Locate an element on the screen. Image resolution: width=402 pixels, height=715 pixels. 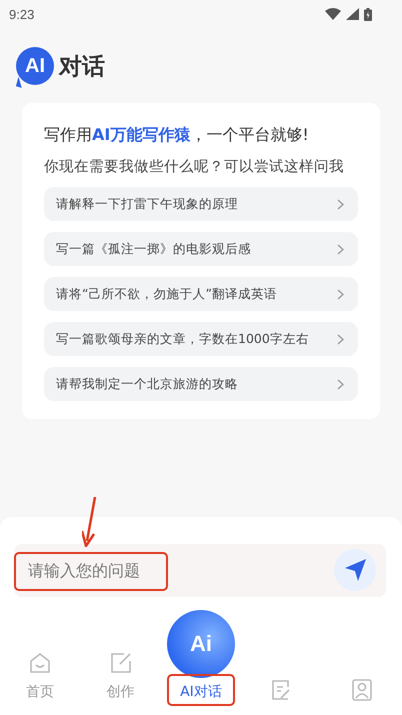
home-icon is located at coordinates (40, 663).